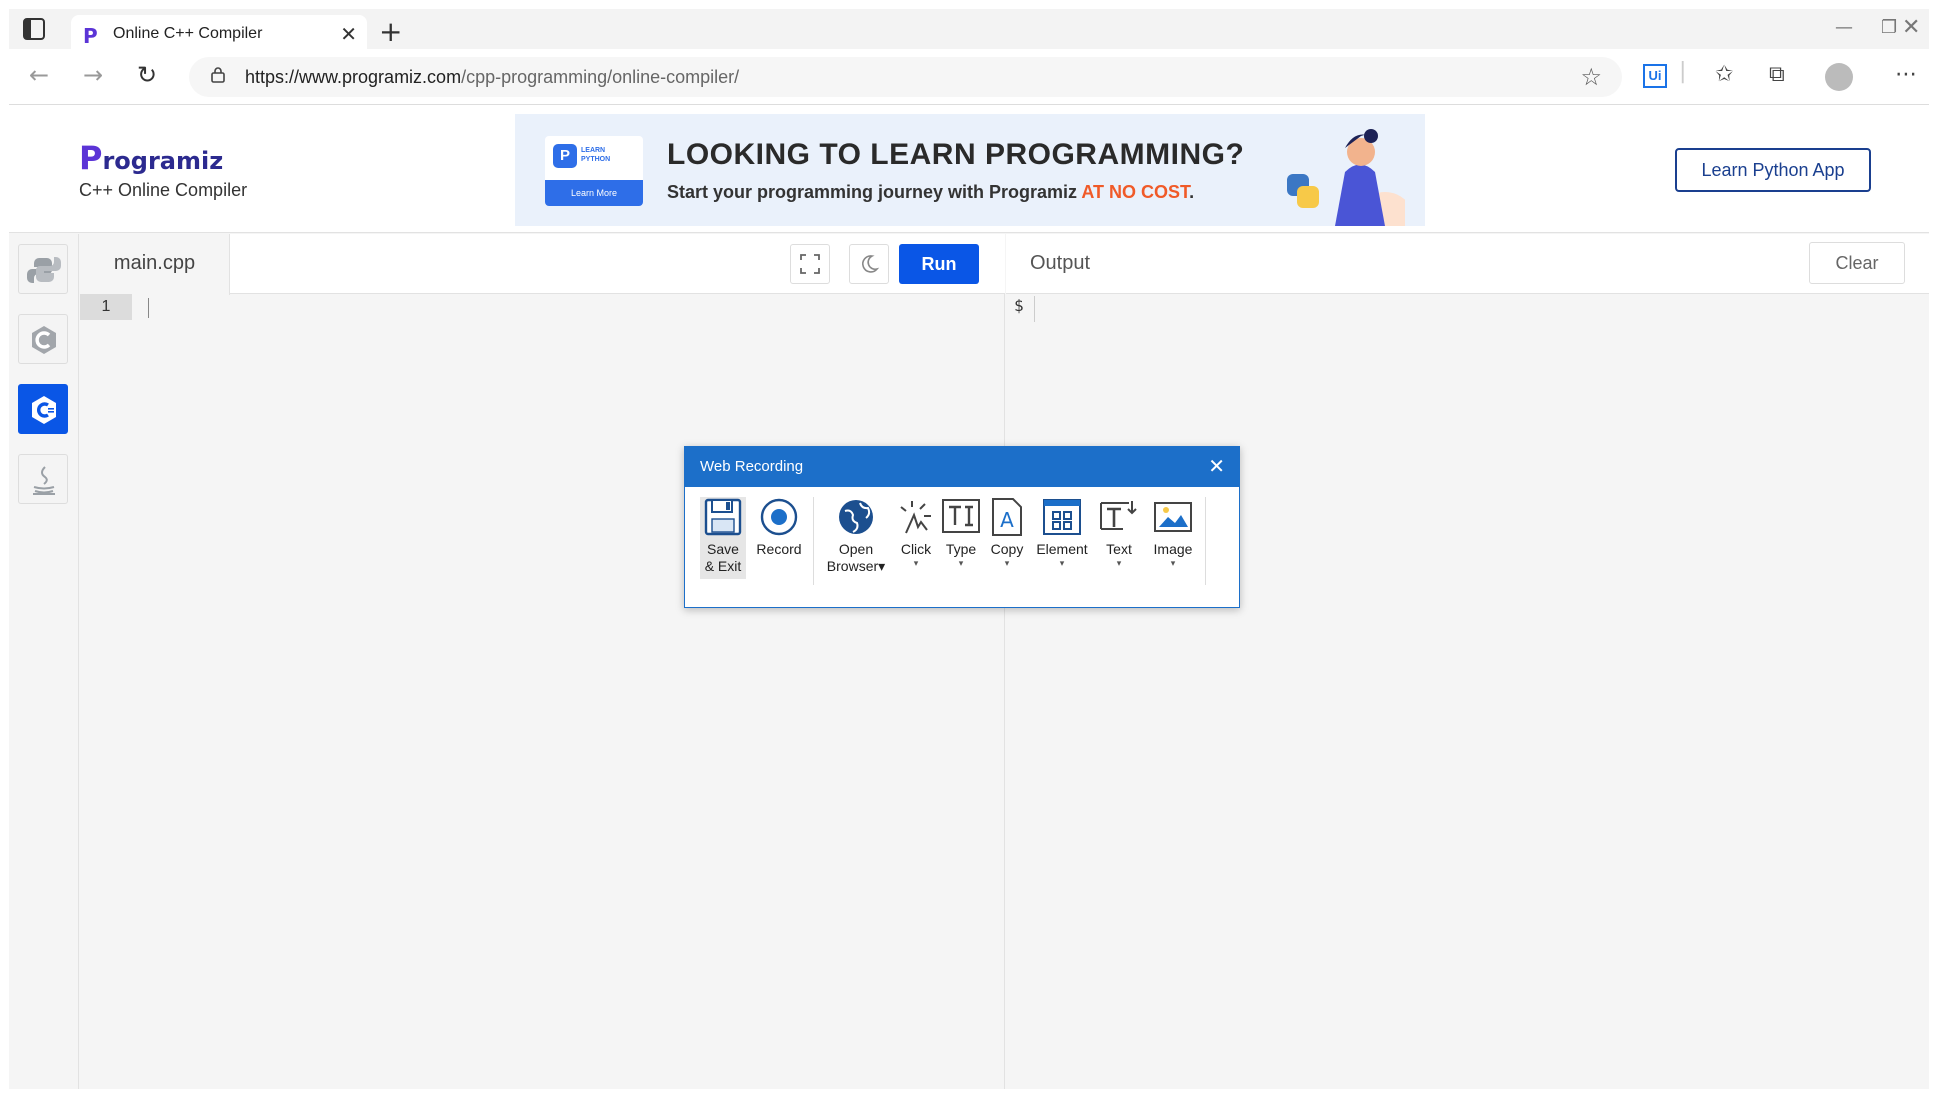 The width and height of the screenshot is (1938, 1098). Describe the element at coordinates (1062, 517) in the screenshot. I see `element-icon` at that location.